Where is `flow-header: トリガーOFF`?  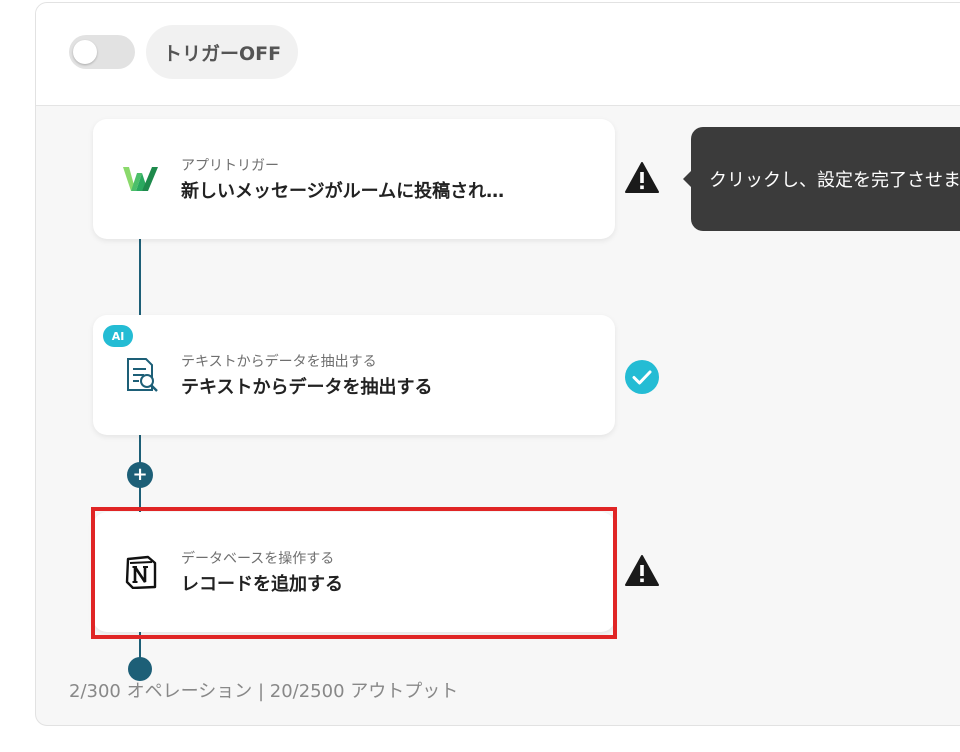
flow-header: トリガーOFF is located at coordinates (498, 54).